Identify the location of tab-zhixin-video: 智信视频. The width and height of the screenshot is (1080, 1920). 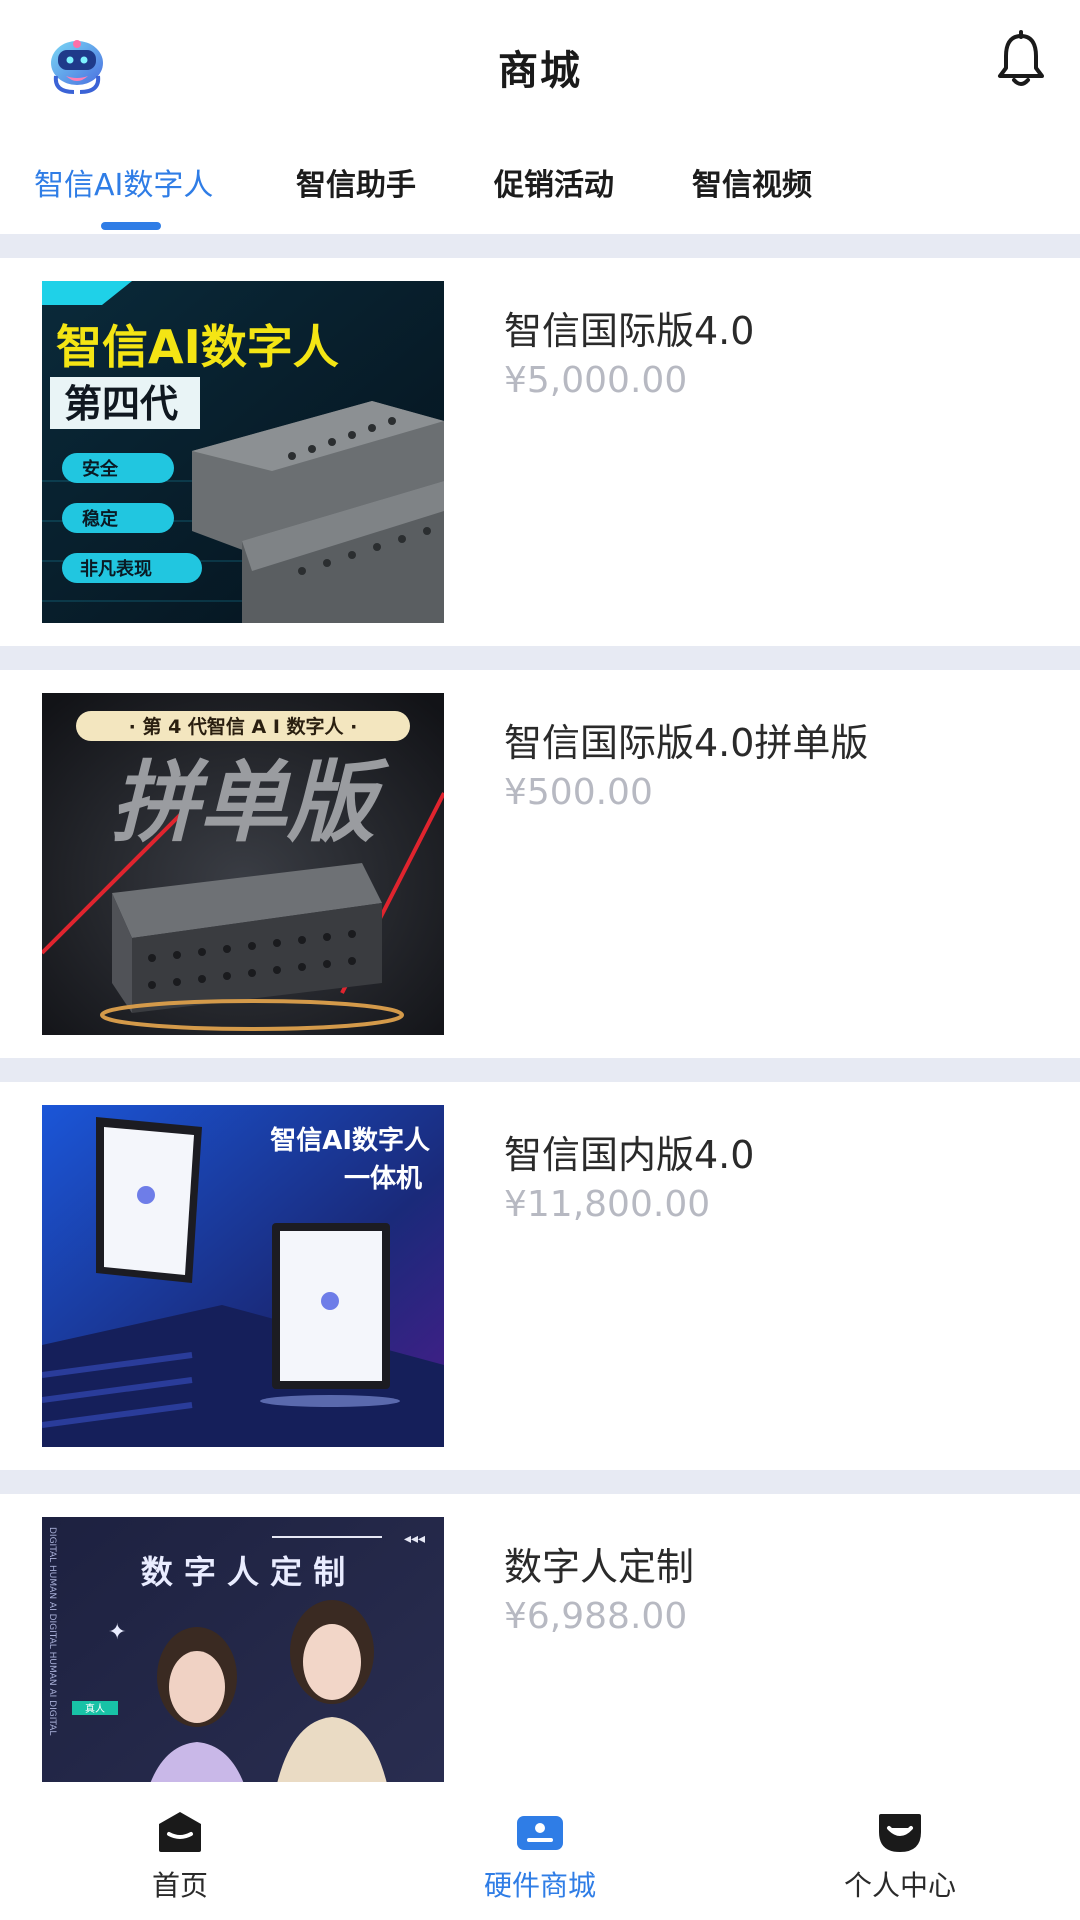
(752, 182).